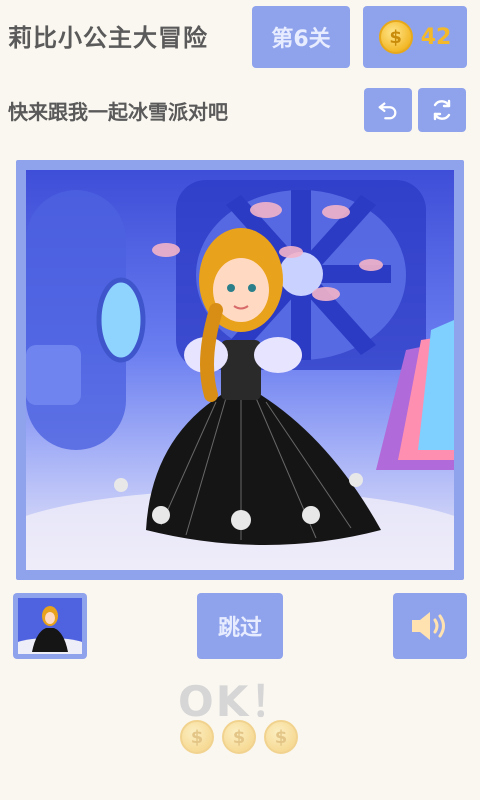 The width and height of the screenshot is (480, 800). I want to click on prompt-text: 快来跟我一起冰雪派对吧, so click(118, 112).